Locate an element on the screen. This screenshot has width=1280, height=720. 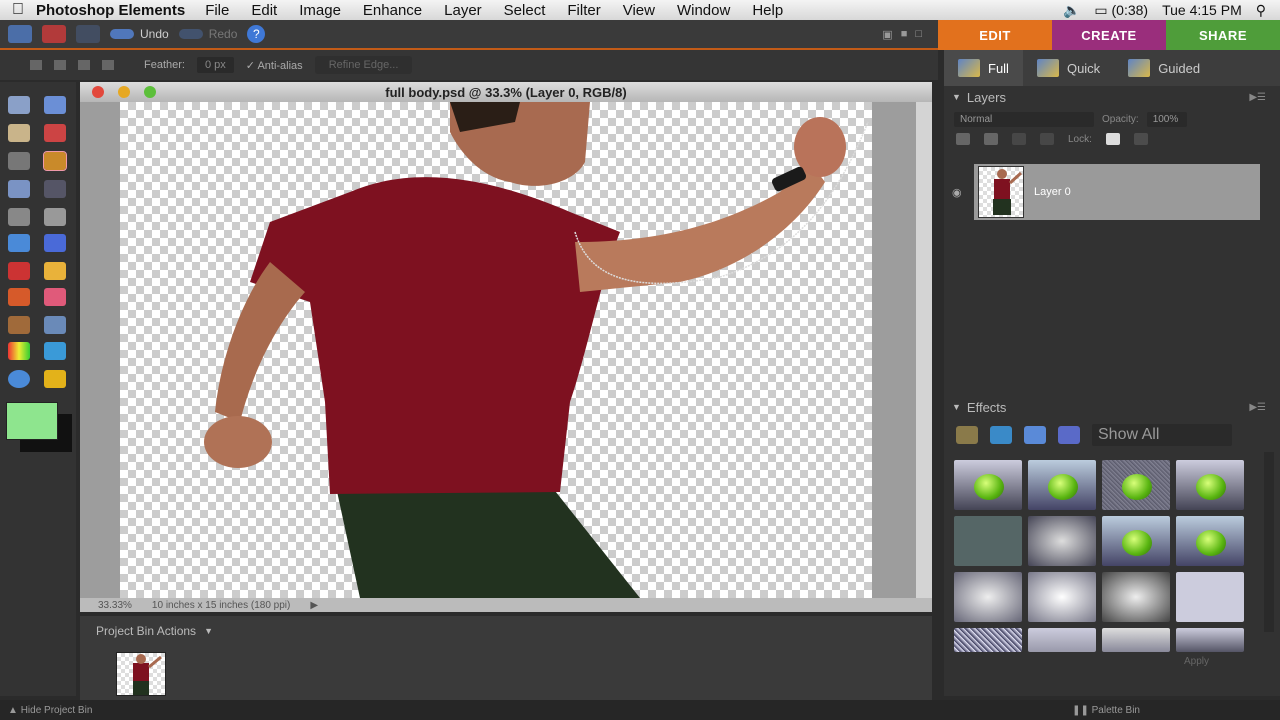
app-name-menu: Photoshop Elements is located at coordinates (110, 10).